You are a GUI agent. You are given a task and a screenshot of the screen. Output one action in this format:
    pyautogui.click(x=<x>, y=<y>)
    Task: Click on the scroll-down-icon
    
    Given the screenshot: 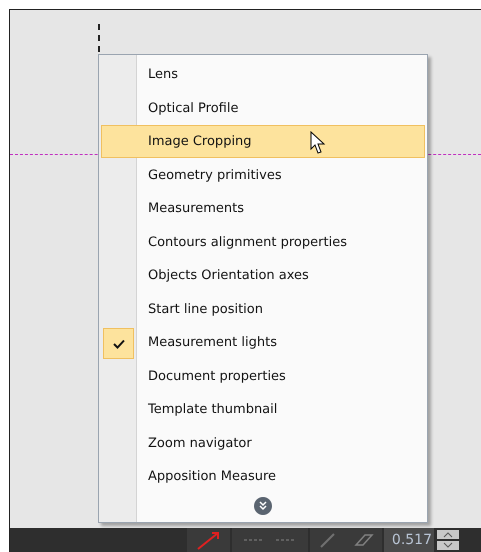 What is the action you would take?
    pyautogui.click(x=263, y=505)
    